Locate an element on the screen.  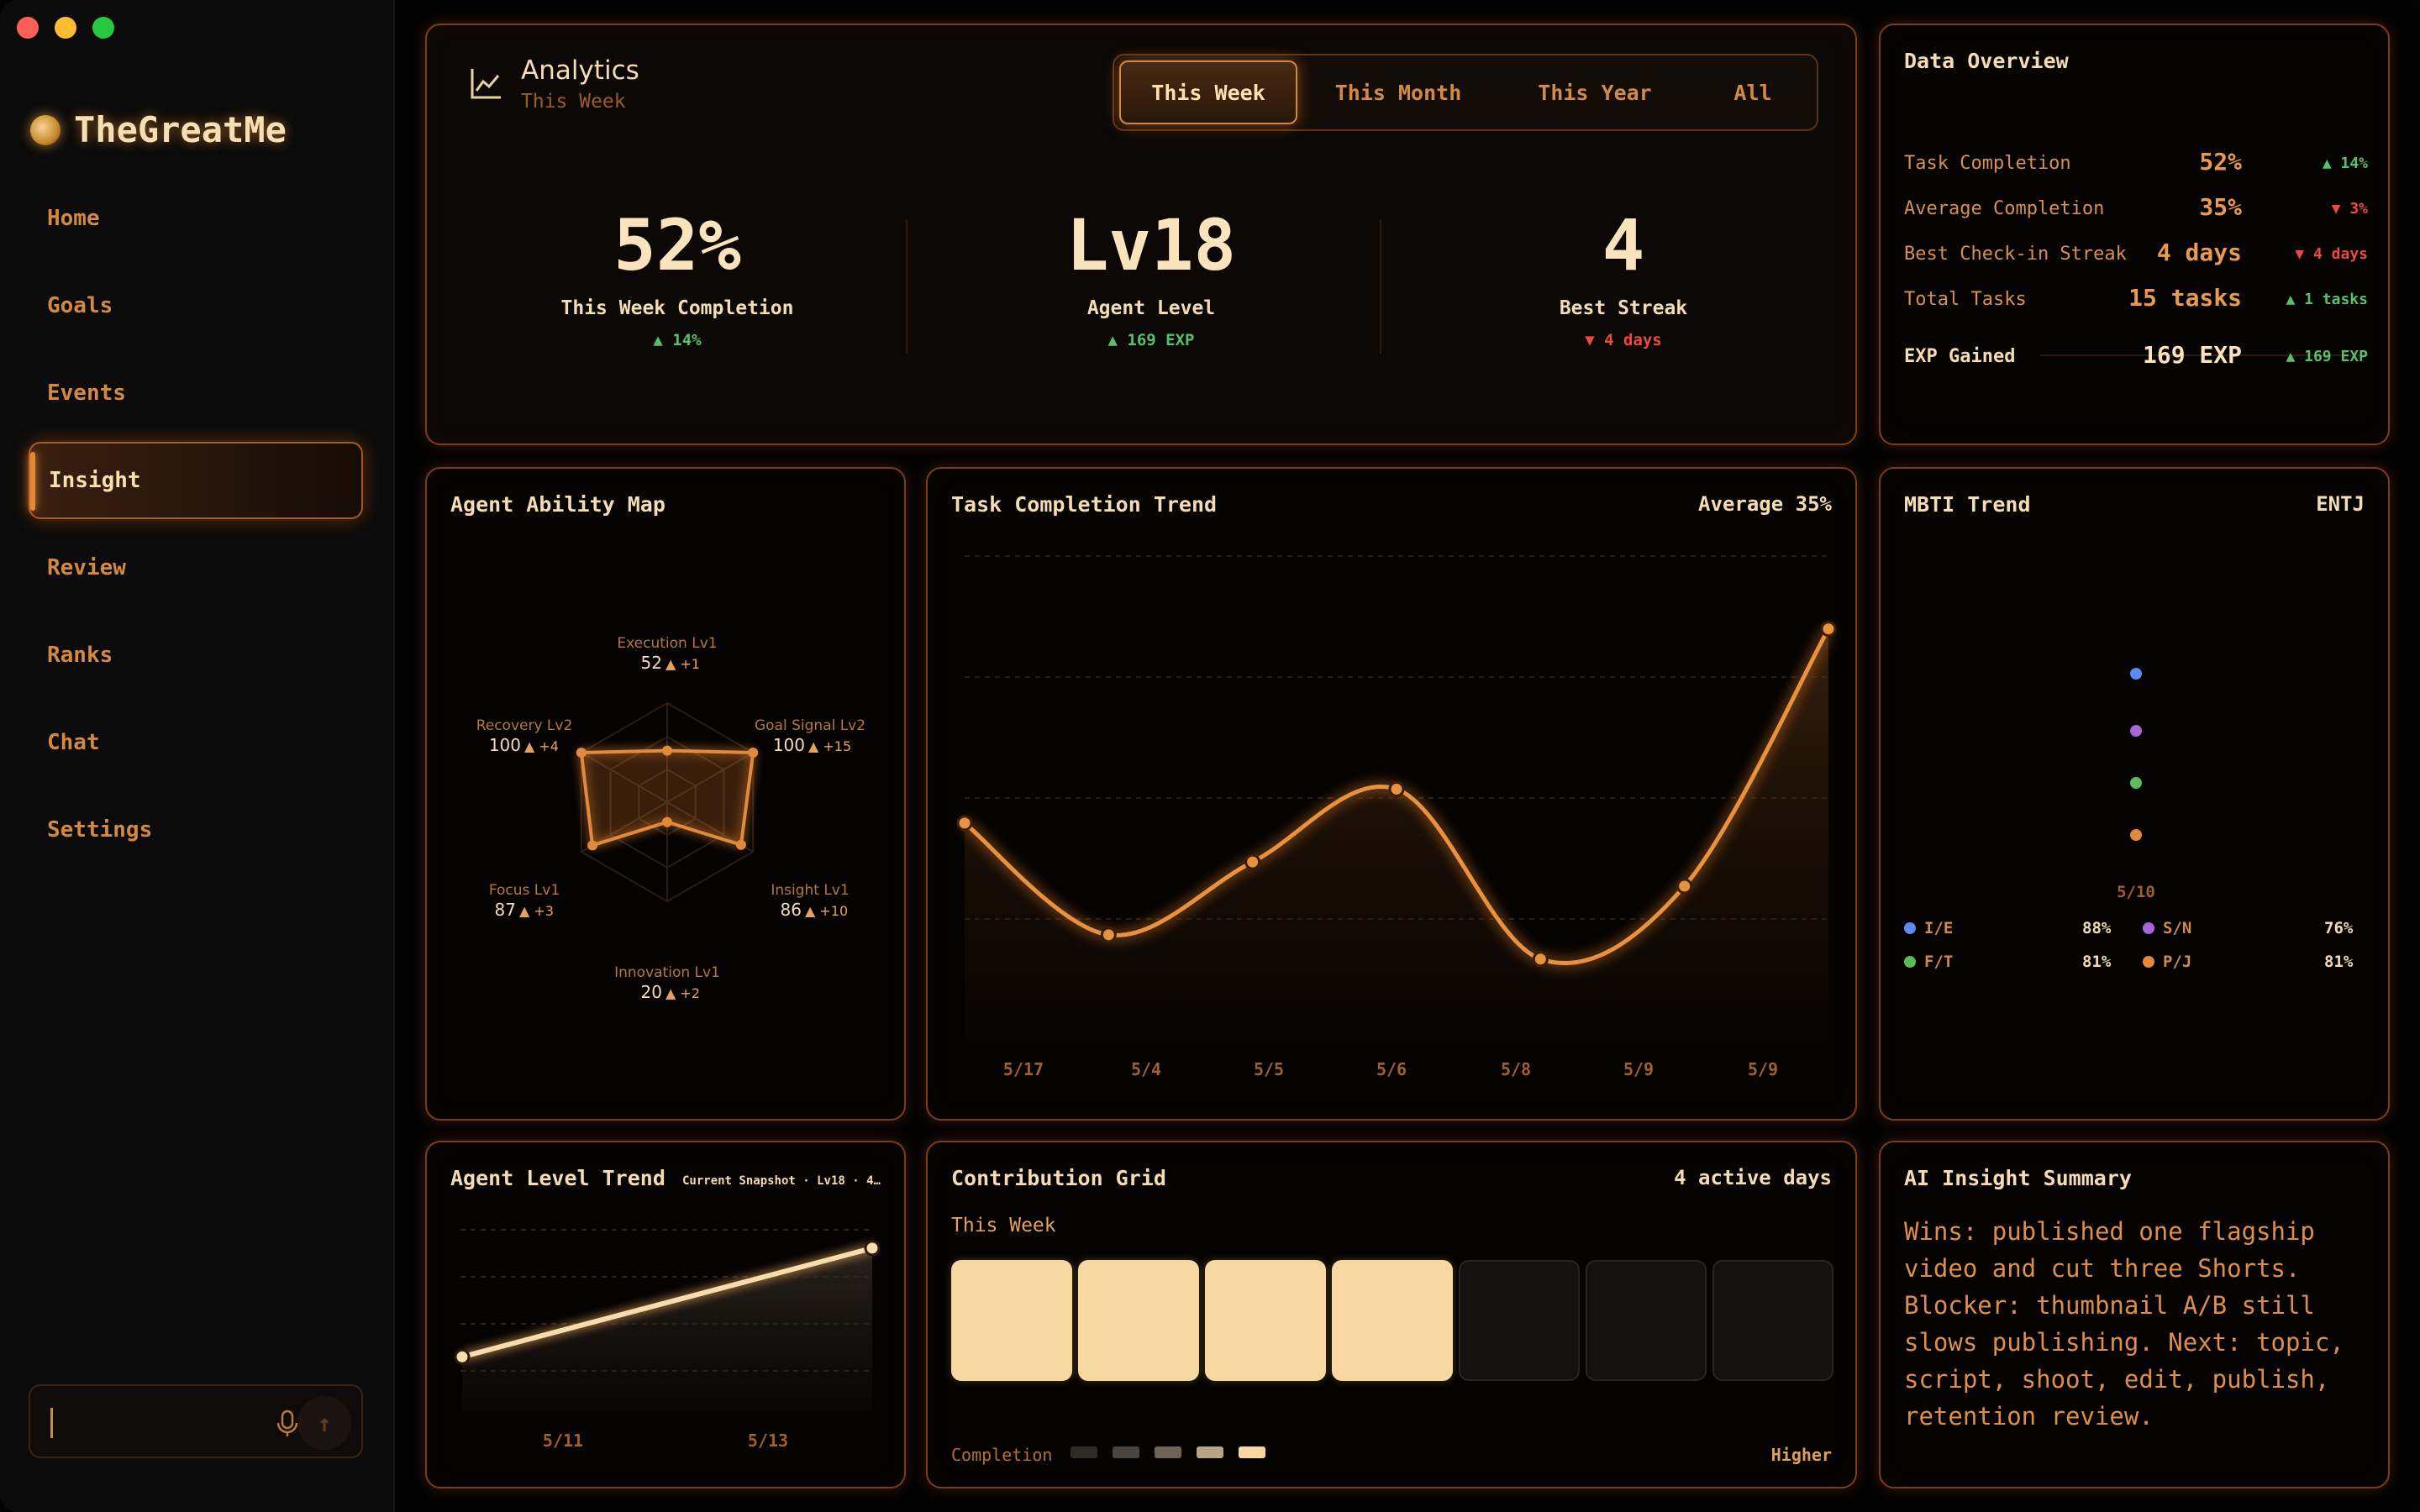
overview-row-task-completion: Task Completion 52% ▲ 14% is located at coordinates (2136, 164).